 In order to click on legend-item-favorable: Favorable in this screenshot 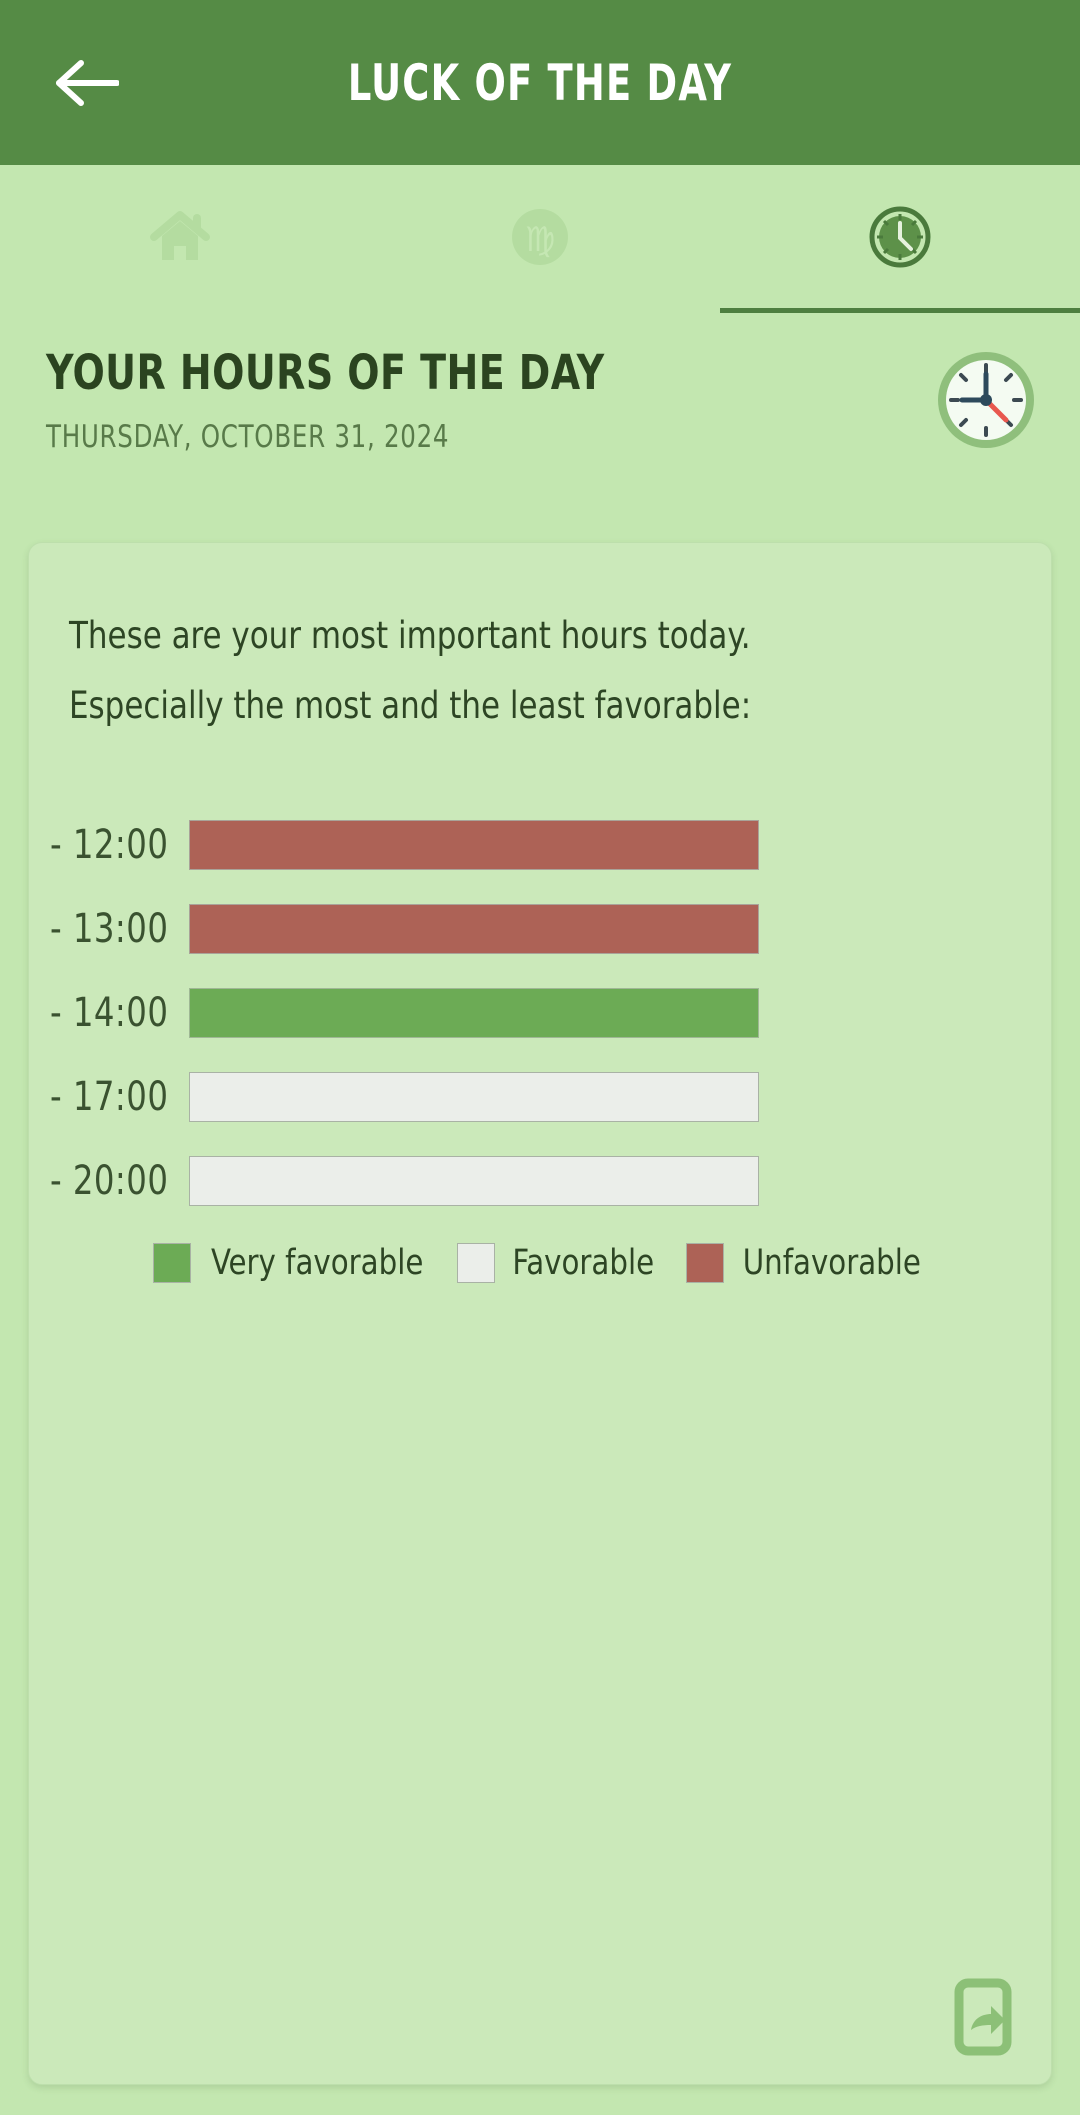, I will do `click(558, 1263)`.